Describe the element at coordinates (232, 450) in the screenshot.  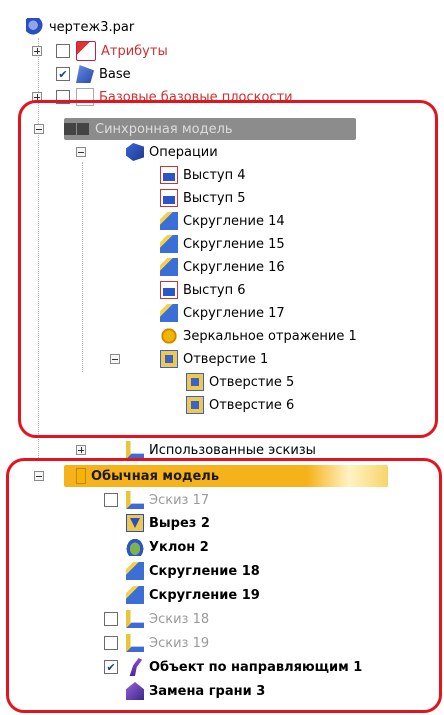
I see `tree-item-label: Использованные эскизы` at that location.